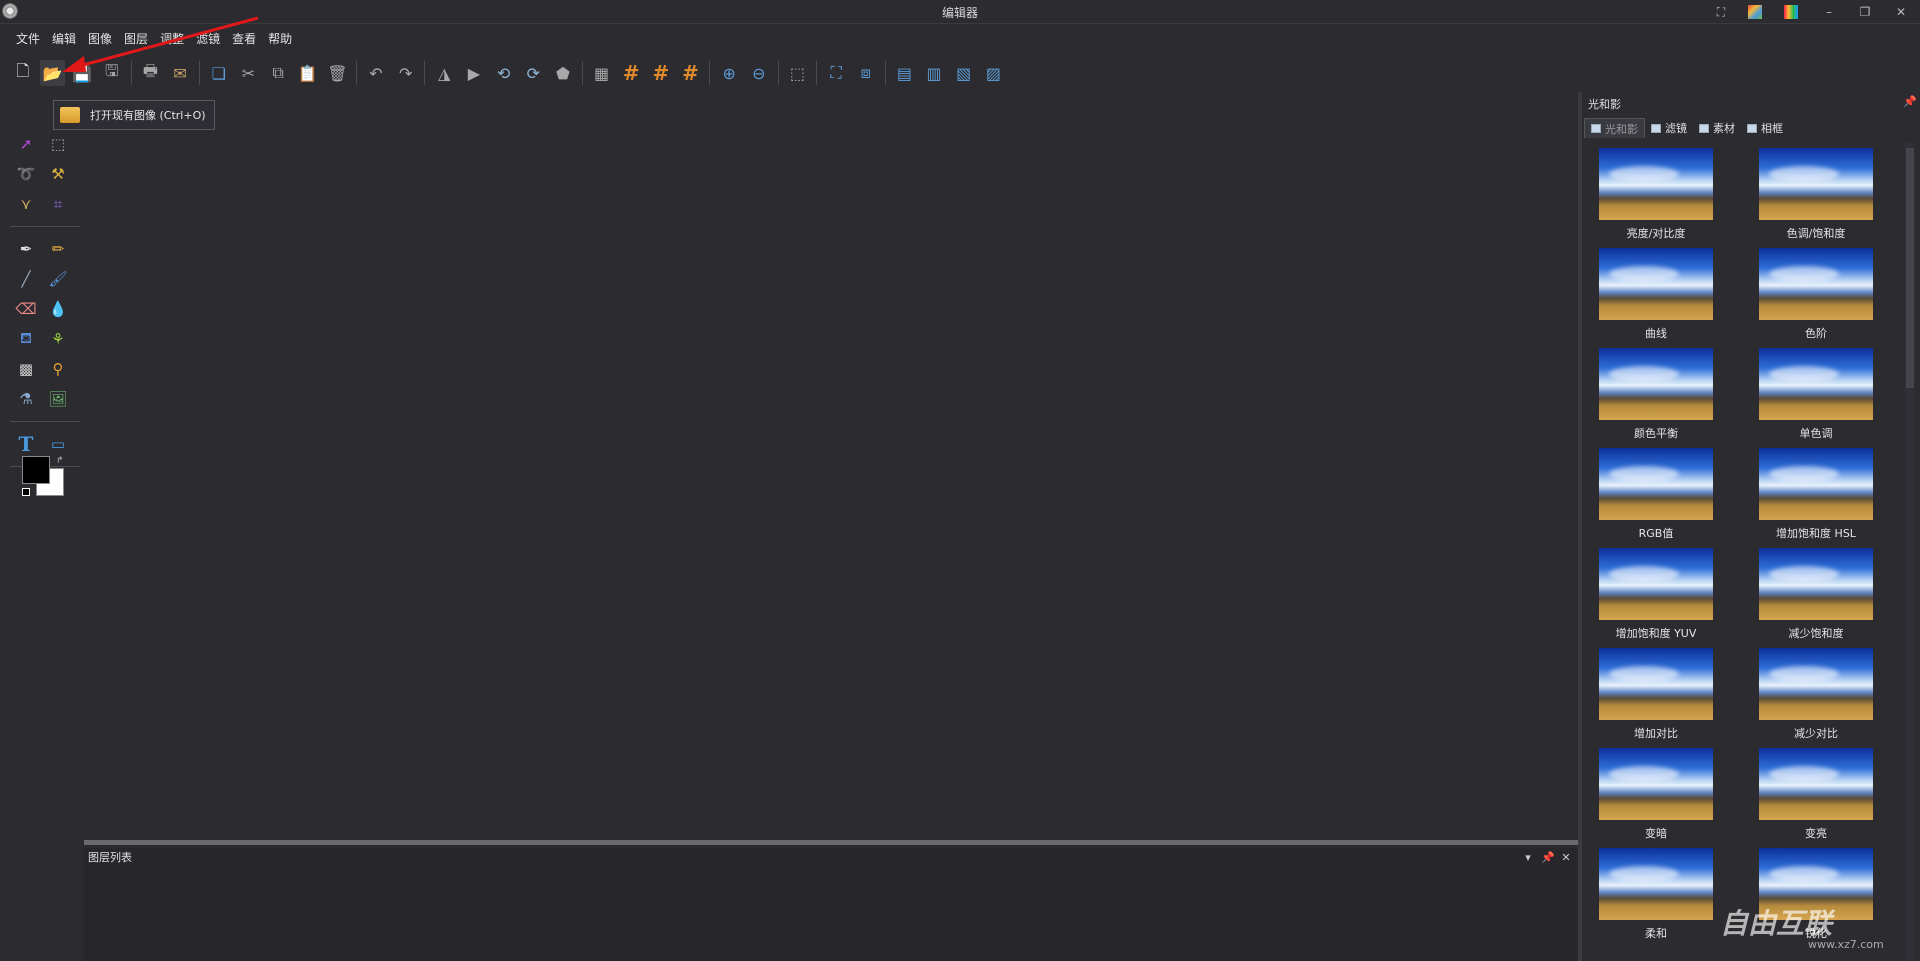 The height and width of the screenshot is (961, 1920). I want to click on smudge-icon: ⚗, so click(26, 399).